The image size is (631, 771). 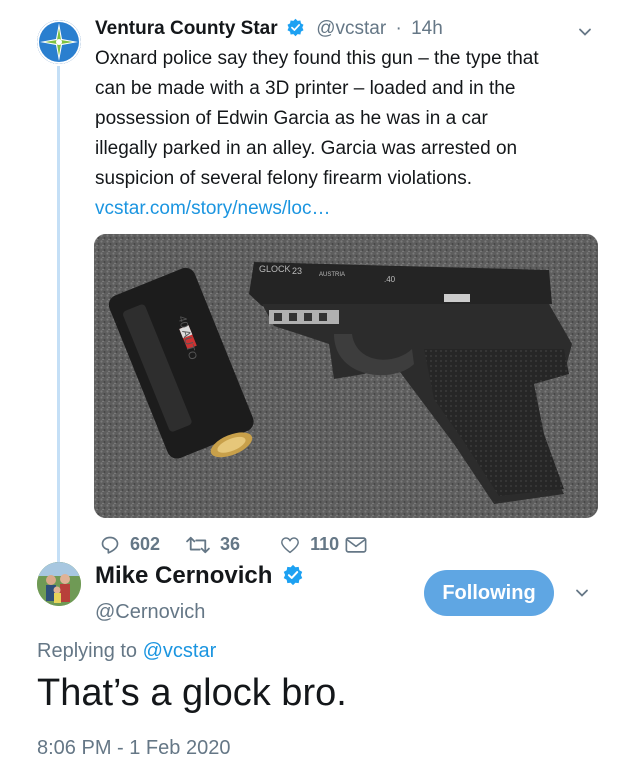 What do you see at coordinates (489, 593) in the screenshot?
I see `following-button: Following` at bounding box center [489, 593].